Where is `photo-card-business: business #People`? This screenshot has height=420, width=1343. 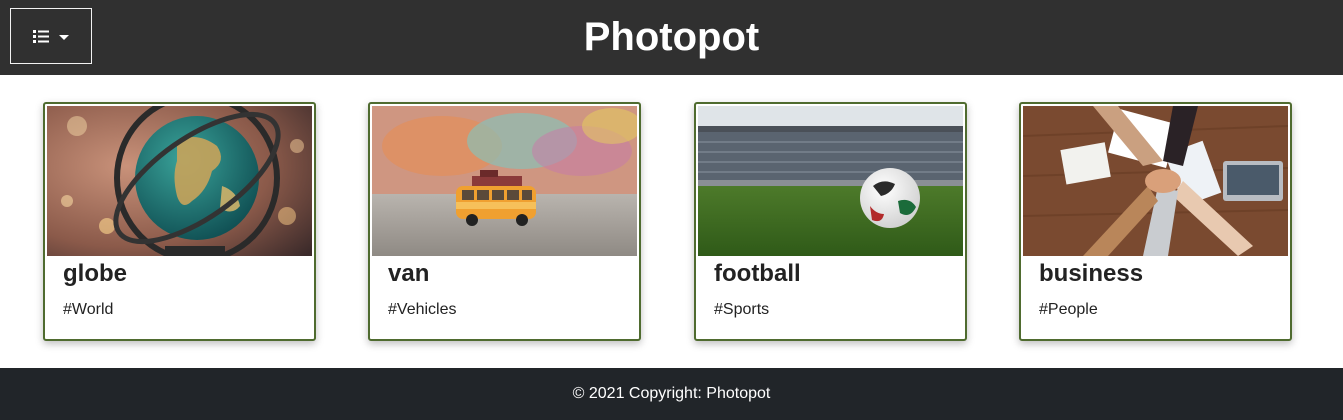 photo-card-business: business #People is located at coordinates (1155, 221).